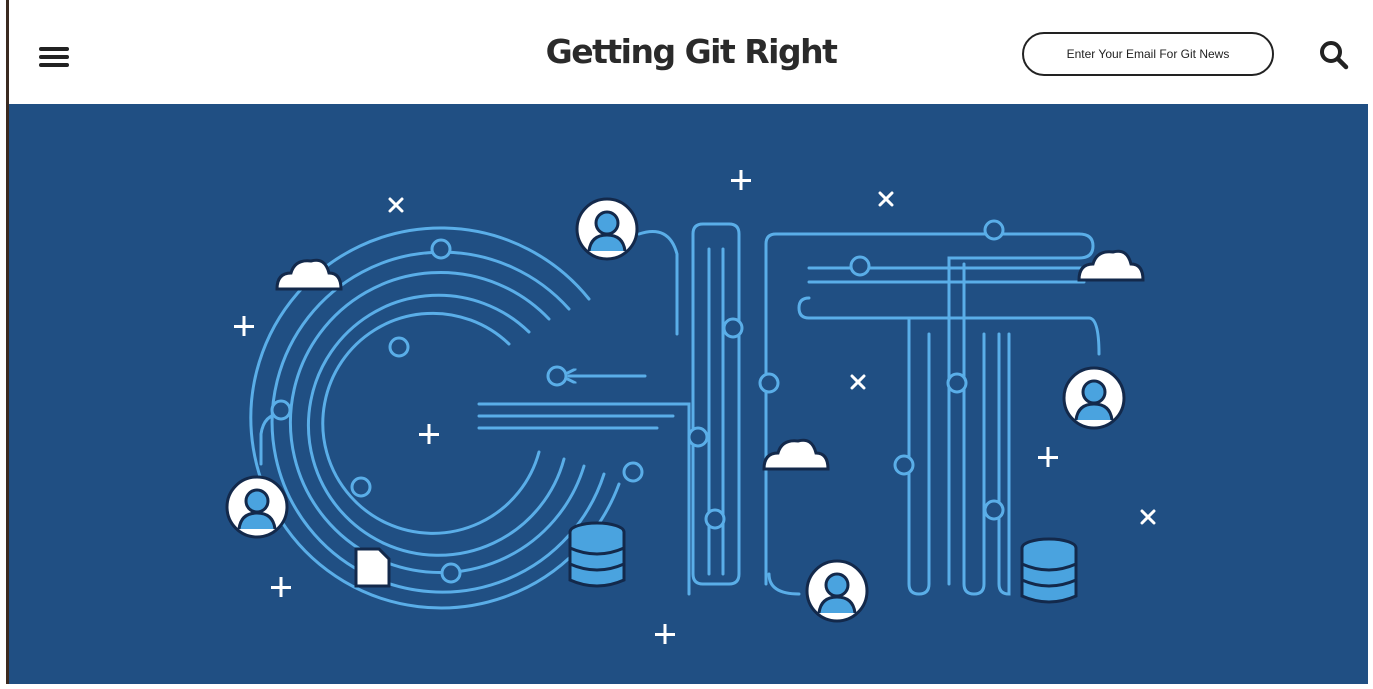 This screenshot has height=689, width=1373. Describe the element at coordinates (691, 52) in the screenshot. I see `site-header: Getting Git Right` at that location.